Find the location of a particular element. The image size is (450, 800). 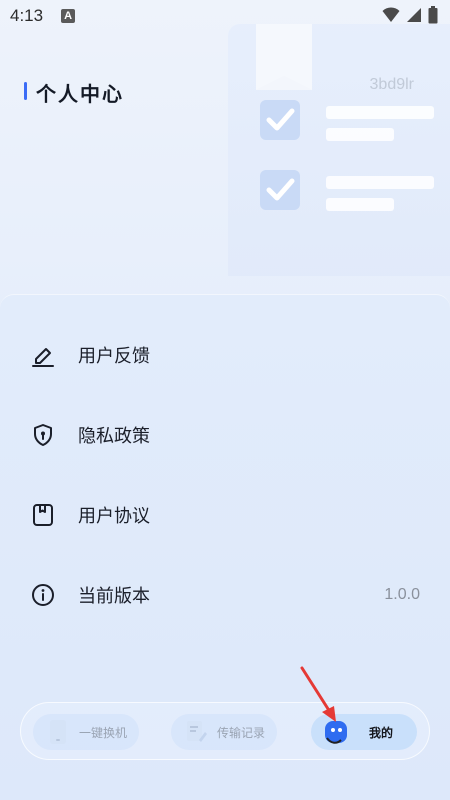

title-accent-bar is located at coordinates (25, 91).